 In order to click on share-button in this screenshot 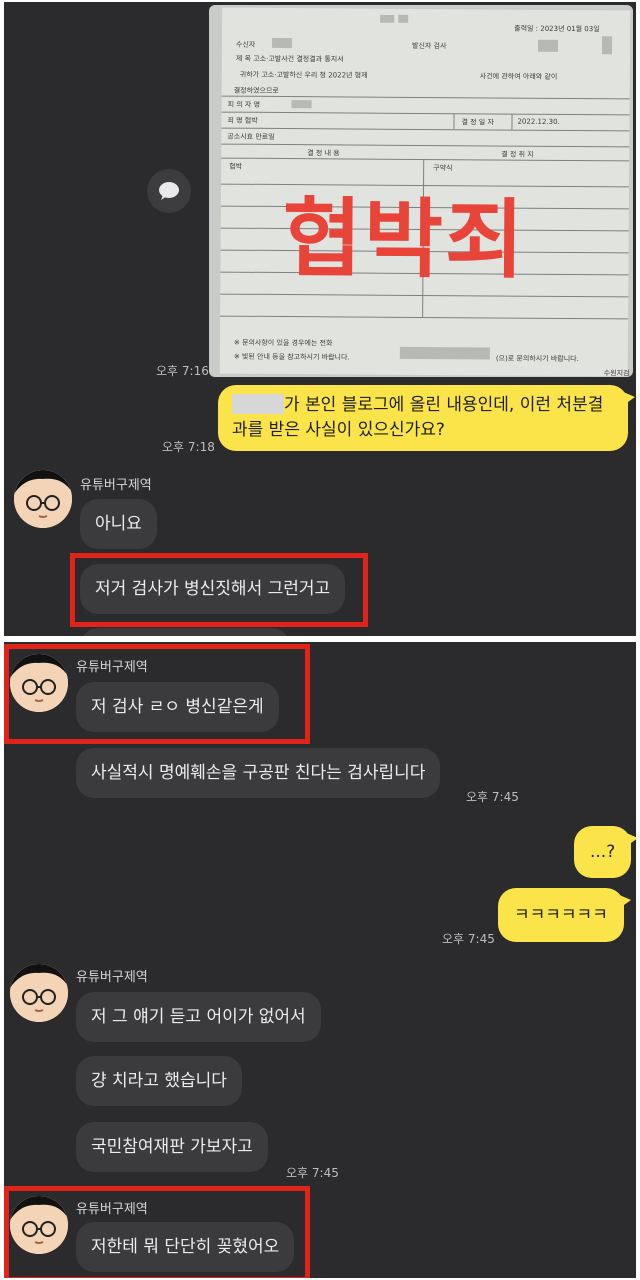, I will do `click(169, 191)`.